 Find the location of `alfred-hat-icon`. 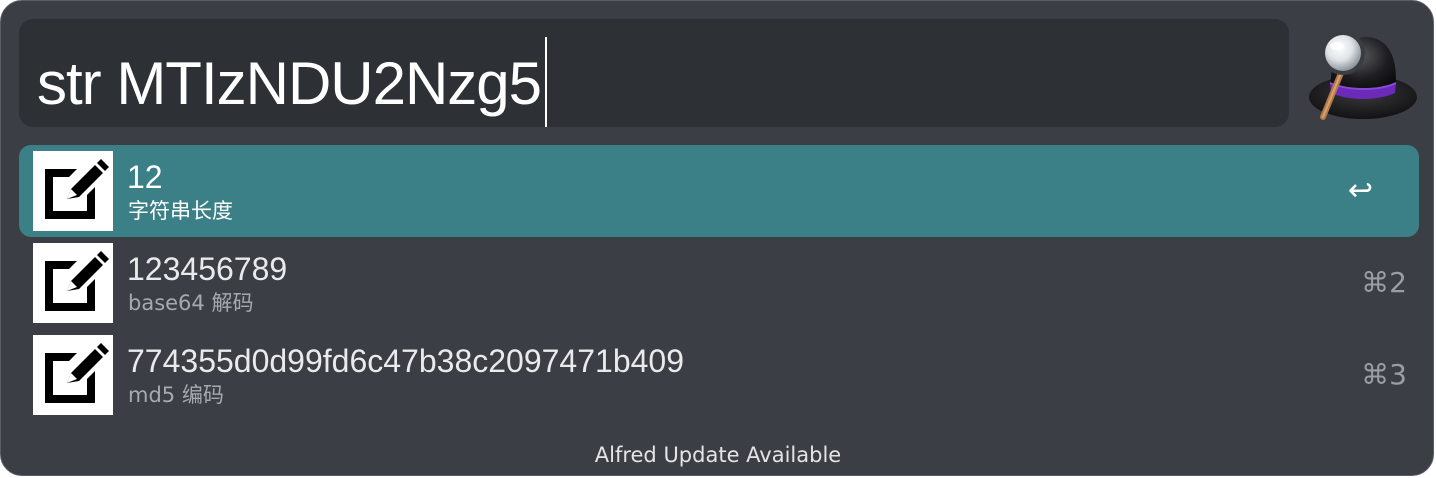

alfred-hat-icon is located at coordinates (1361, 75).